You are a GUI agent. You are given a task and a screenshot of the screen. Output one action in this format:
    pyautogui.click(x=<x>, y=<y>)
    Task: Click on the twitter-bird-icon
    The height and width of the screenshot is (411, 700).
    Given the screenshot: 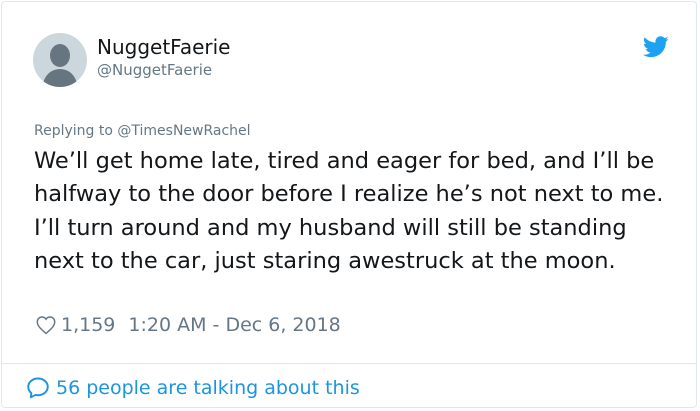 What is the action you would take?
    pyautogui.click(x=656, y=47)
    